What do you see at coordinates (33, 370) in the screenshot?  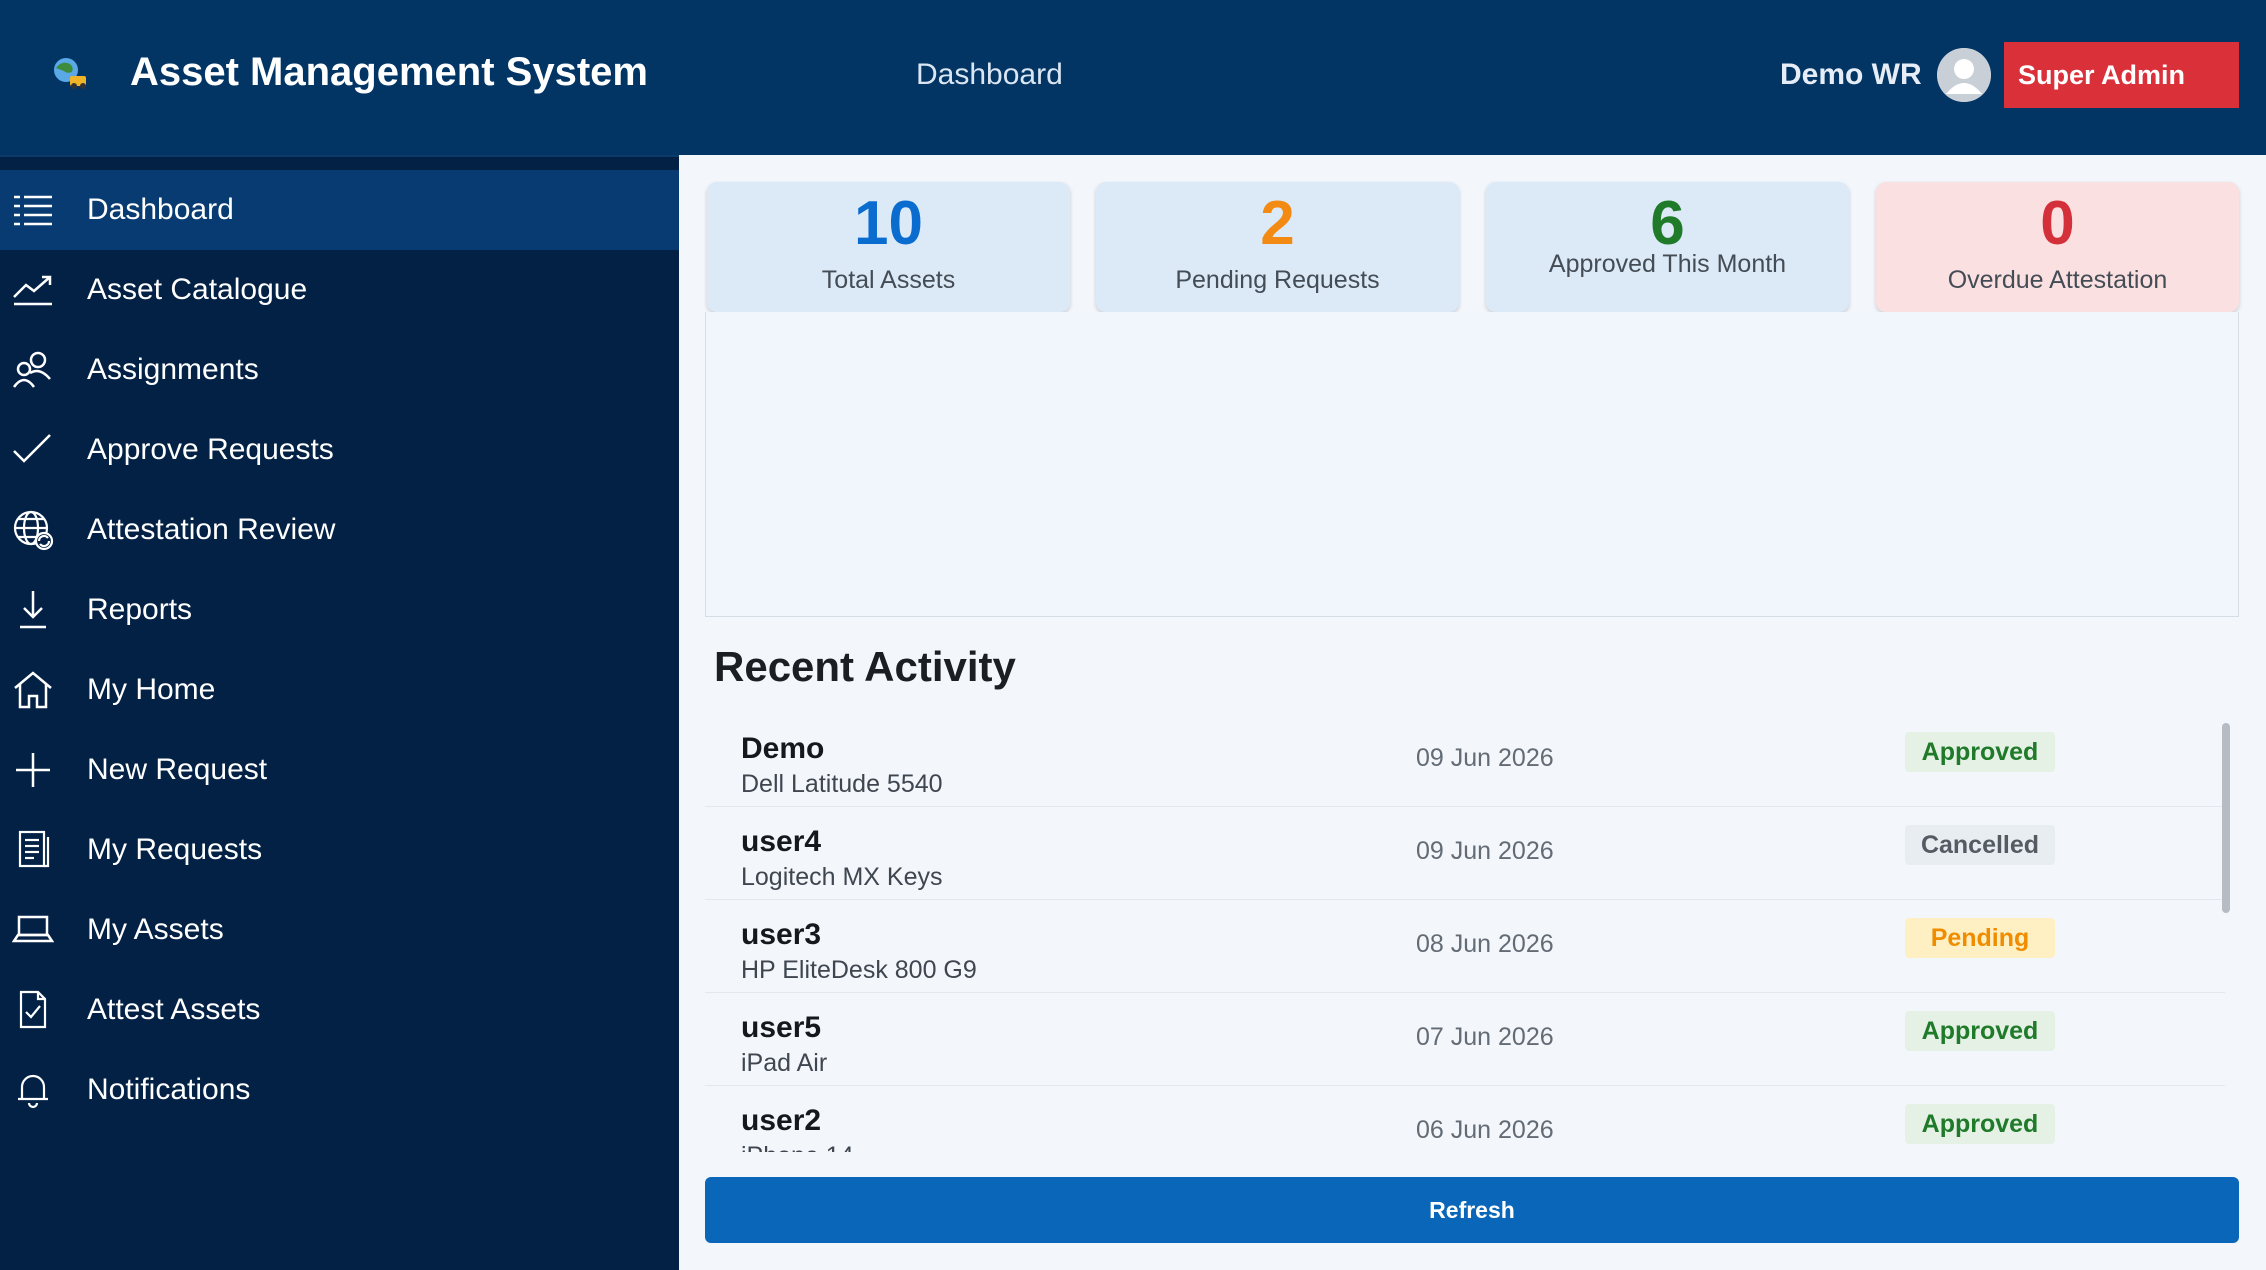 I see `users-icon` at bounding box center [33, 370].